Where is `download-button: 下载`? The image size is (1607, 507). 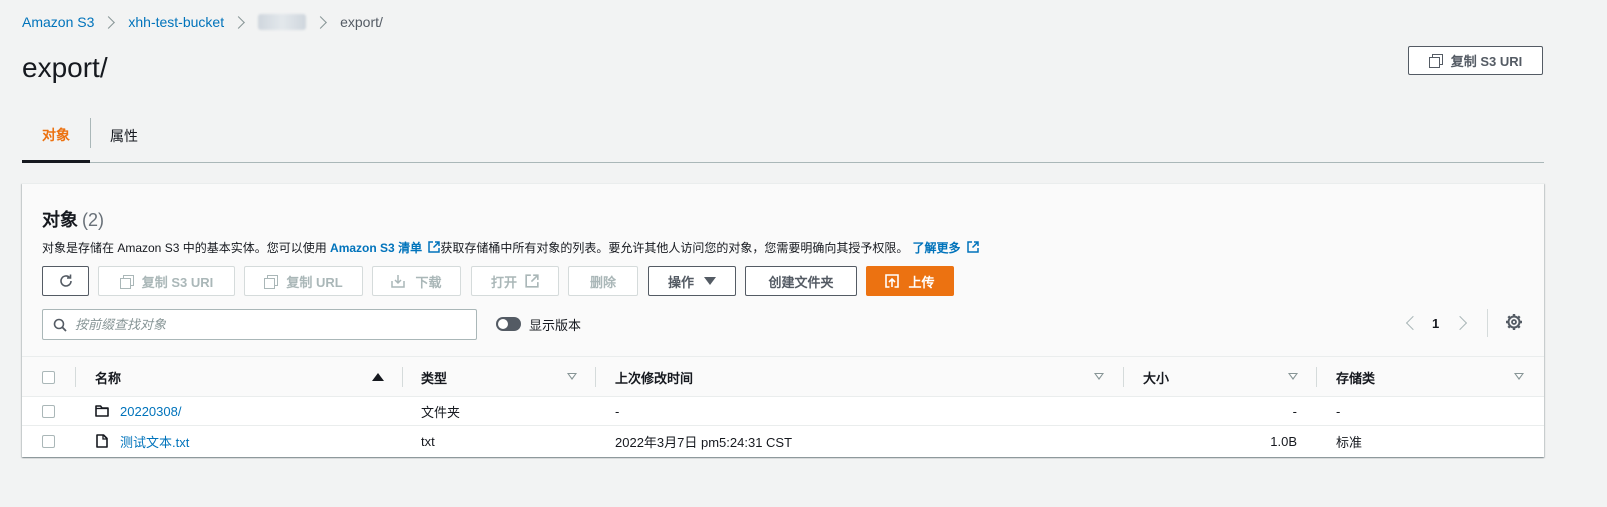 download-button: 下载 is located at coordinates (416, 281).